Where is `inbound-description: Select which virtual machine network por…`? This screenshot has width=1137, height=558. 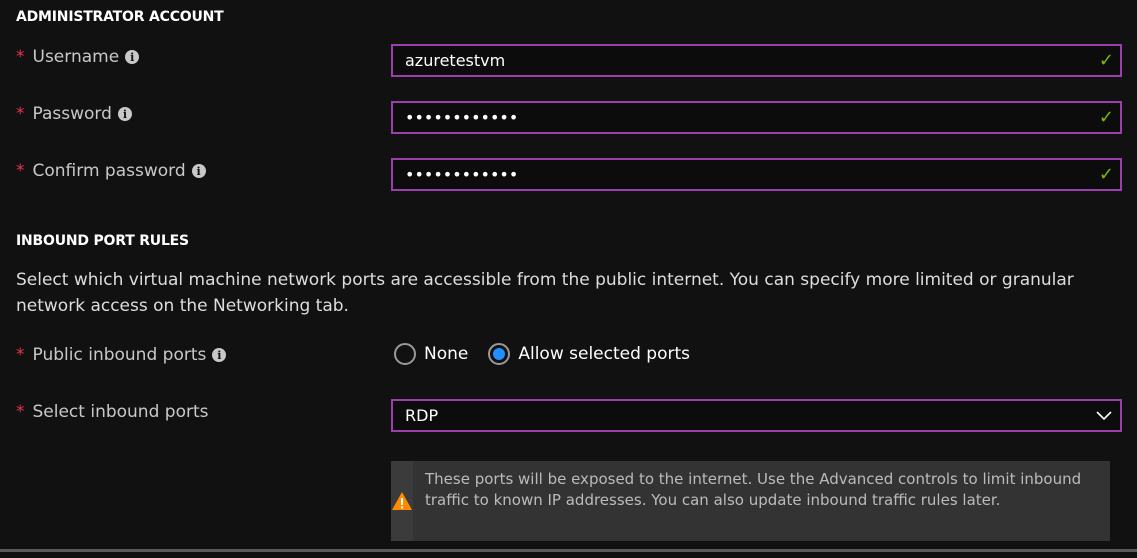
inbound-description: Select which virtual machine network por… is located at coordinates (545, 293).